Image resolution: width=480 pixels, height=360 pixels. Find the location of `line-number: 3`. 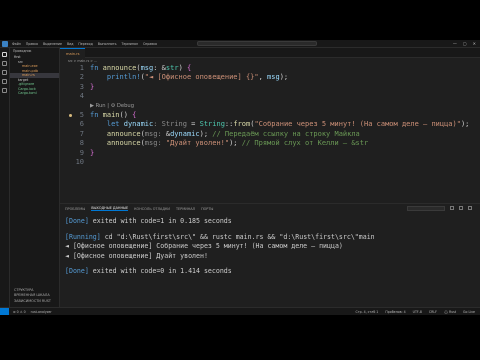

line-number: 3 is located at coordinates (81, 86).